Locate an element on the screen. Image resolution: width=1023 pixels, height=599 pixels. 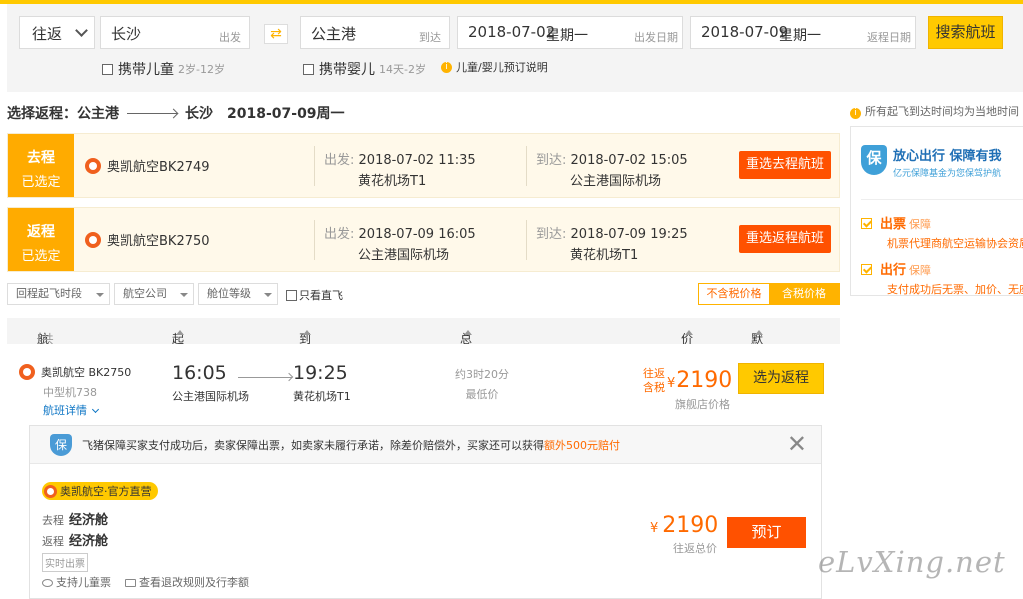
arrive-label: 到达: is located at coordinates (551, 234).